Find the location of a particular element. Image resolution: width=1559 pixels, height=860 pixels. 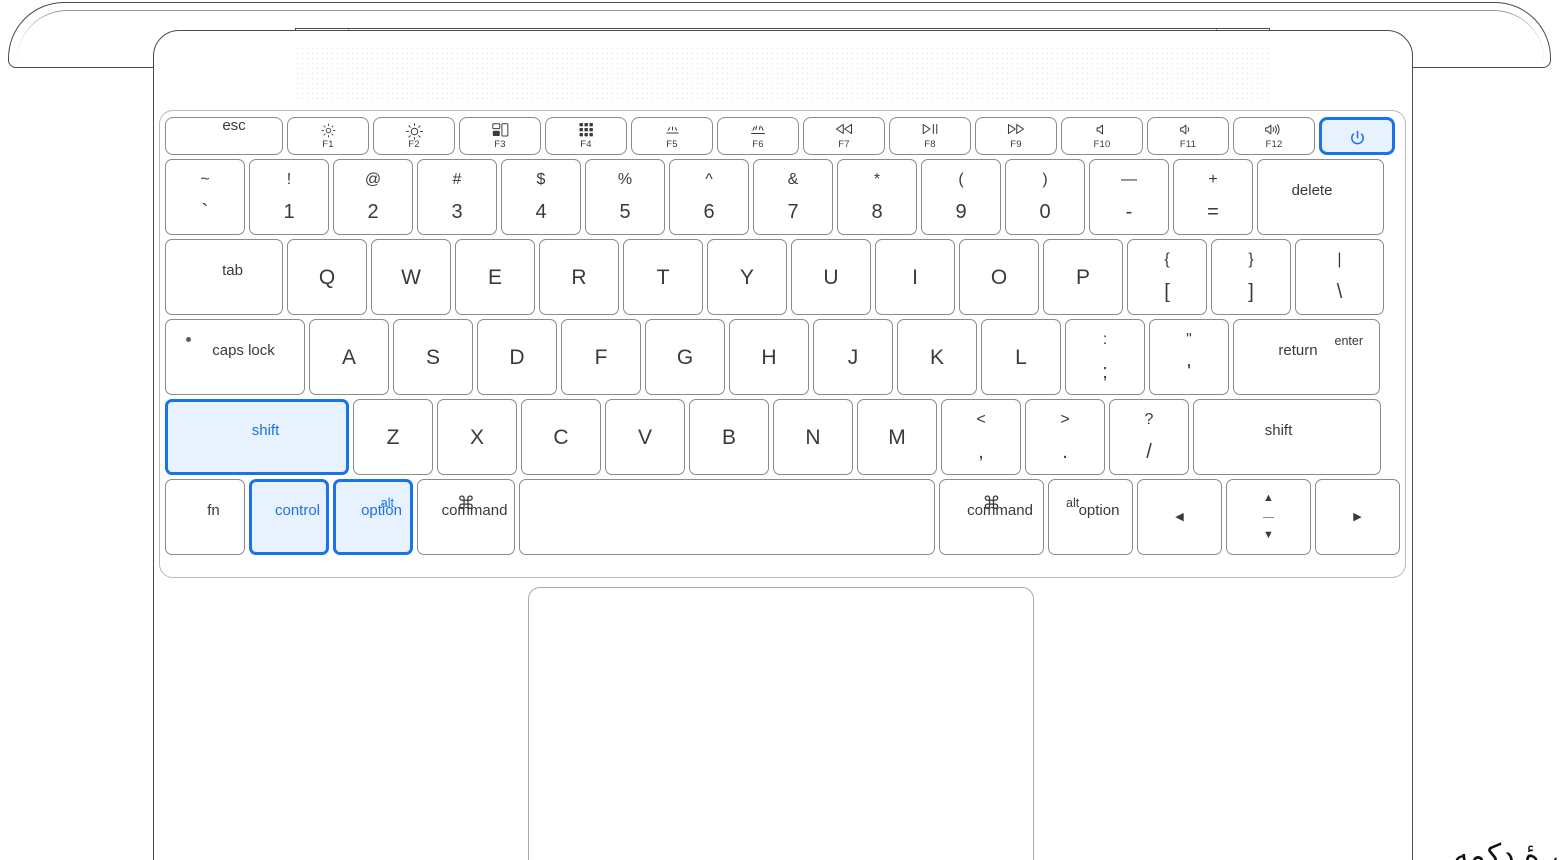

key-key-d: D is located at coordinates (517, 357).